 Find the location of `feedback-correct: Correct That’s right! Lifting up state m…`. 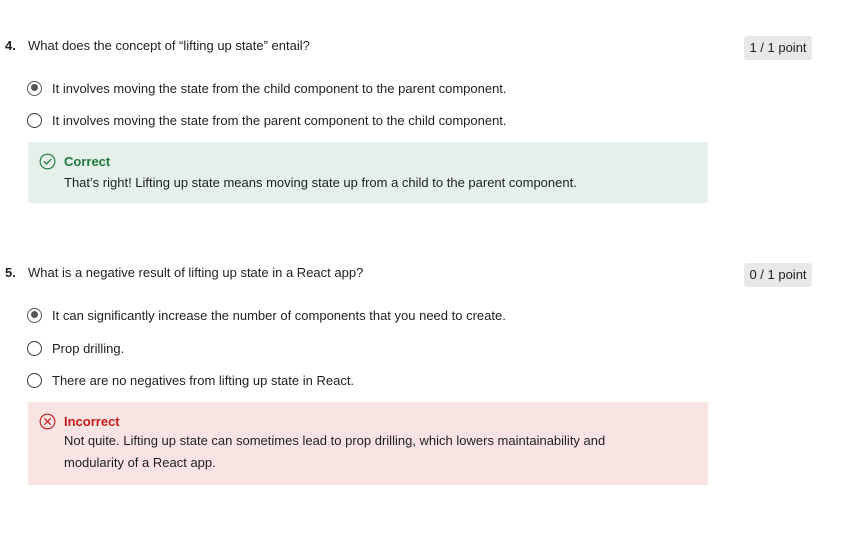

feedback-correct: Correct That’s right! Lifting up state m… is located at coordinates (368, 172).